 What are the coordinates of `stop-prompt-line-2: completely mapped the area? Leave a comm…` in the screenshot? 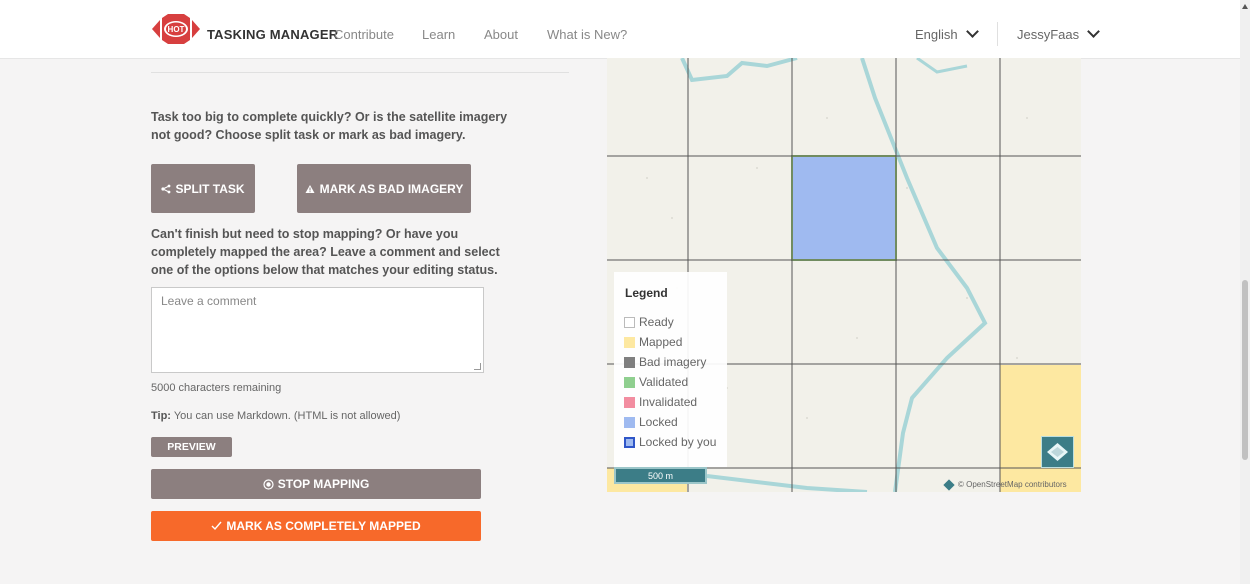 It's located at (325, 252).